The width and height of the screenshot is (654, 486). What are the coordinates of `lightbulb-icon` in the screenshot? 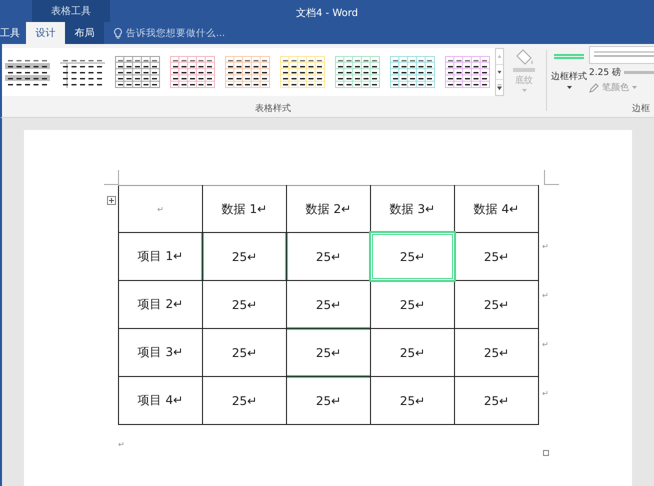 It's located at (118, 33).